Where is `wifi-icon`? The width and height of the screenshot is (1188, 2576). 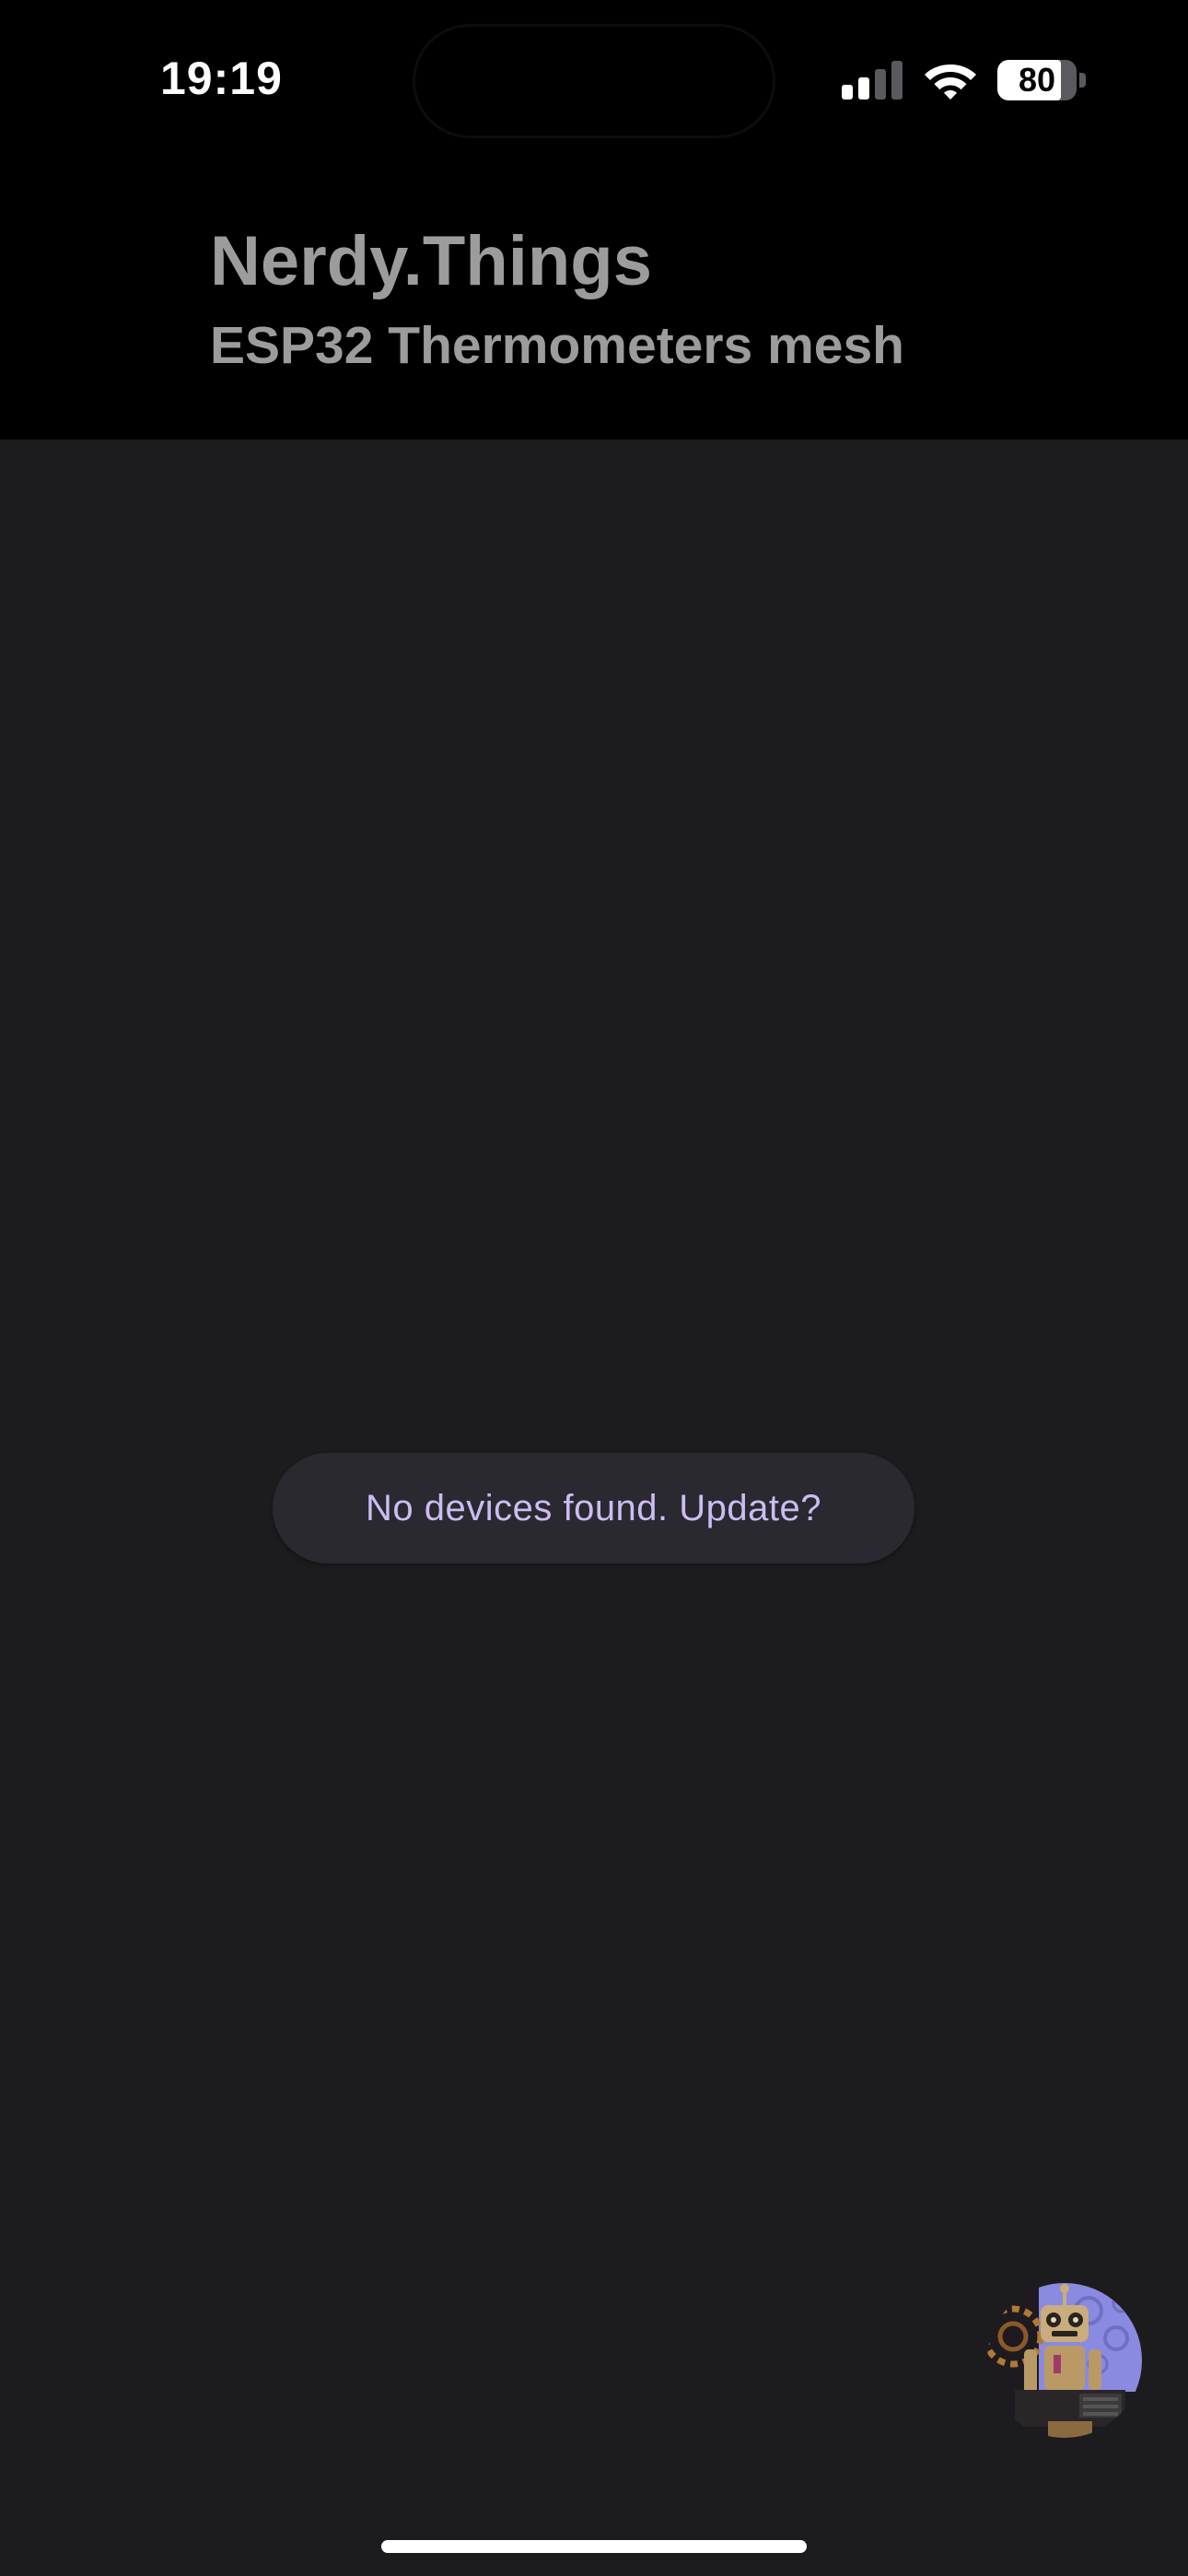 wifi-icon is located at coordinates (951, 82).